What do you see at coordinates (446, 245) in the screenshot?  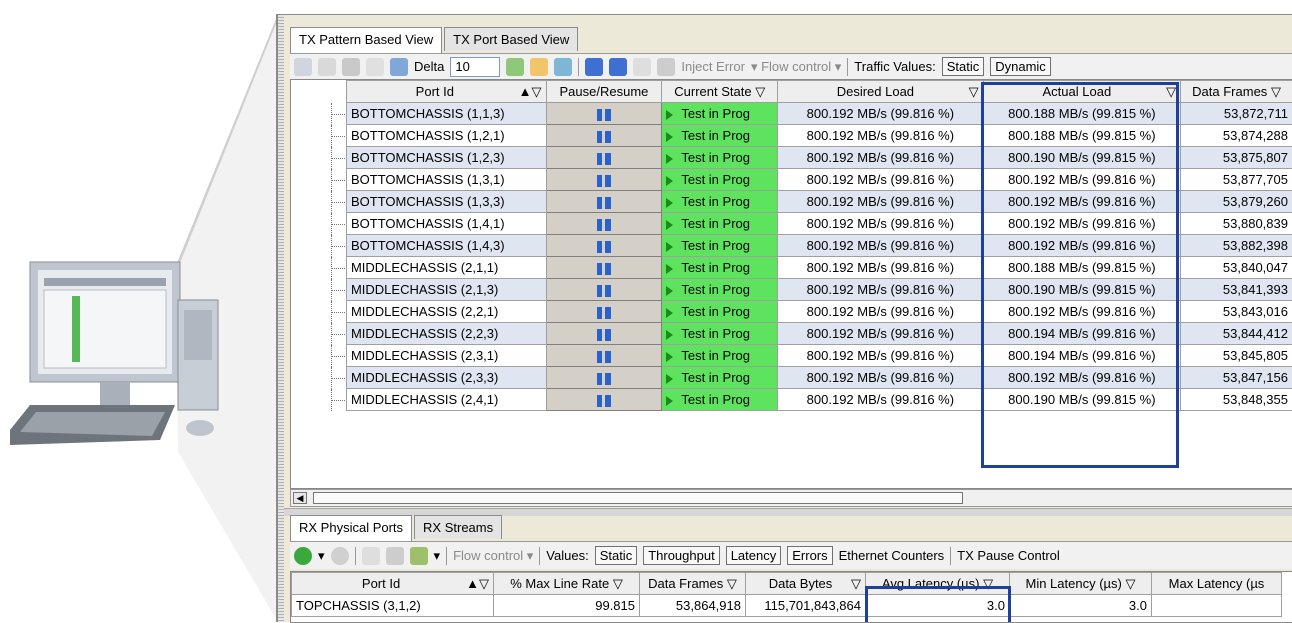 I see `port-id-cell: BOTTOMCHASSIS (1,4,3)` at bounding box center [446, 245].